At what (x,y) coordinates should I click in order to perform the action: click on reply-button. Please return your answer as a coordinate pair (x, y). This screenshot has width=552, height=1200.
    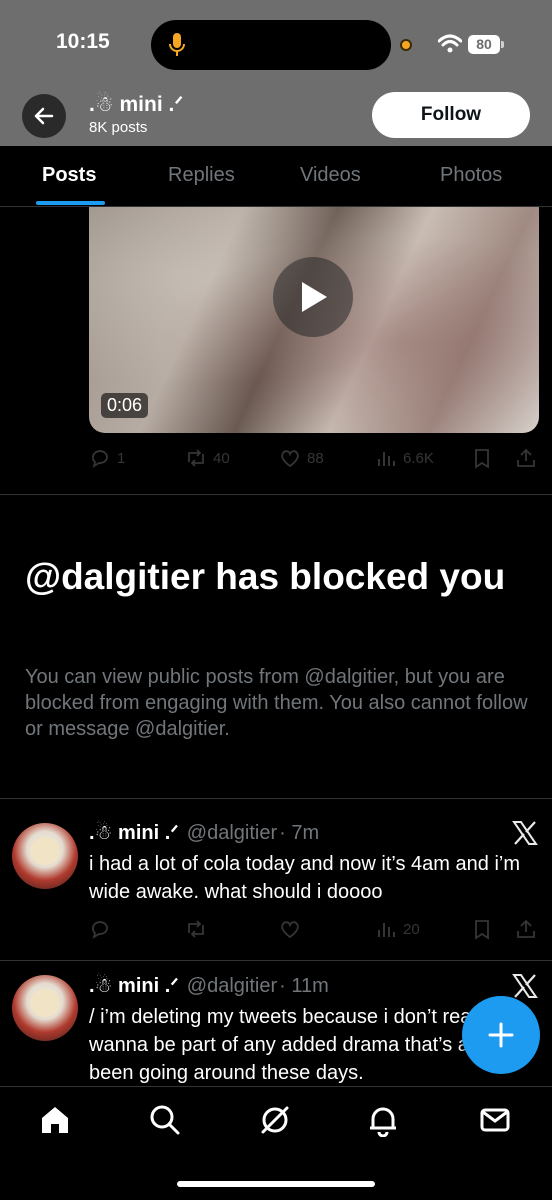
    Looking at the image, I should click on (100, 929).